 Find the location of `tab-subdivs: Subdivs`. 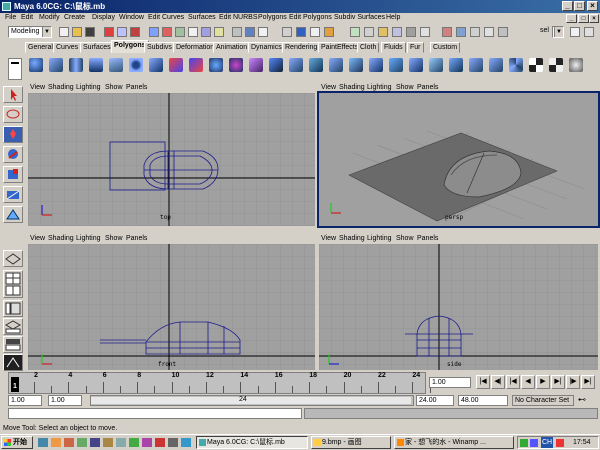

tab-subdivs: Subdivs is located at coordinates (159, 47).